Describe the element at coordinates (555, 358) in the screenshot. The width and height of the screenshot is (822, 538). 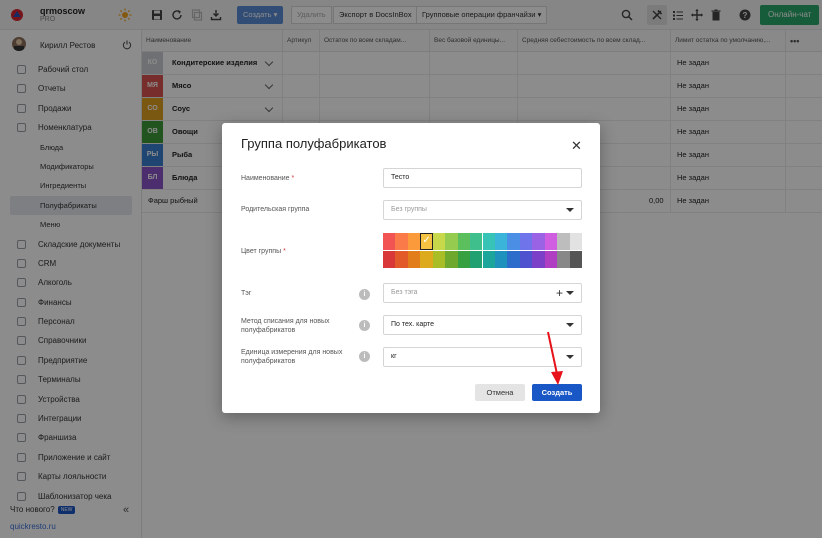
I see `red-arrow-annotation-icon` at that location.